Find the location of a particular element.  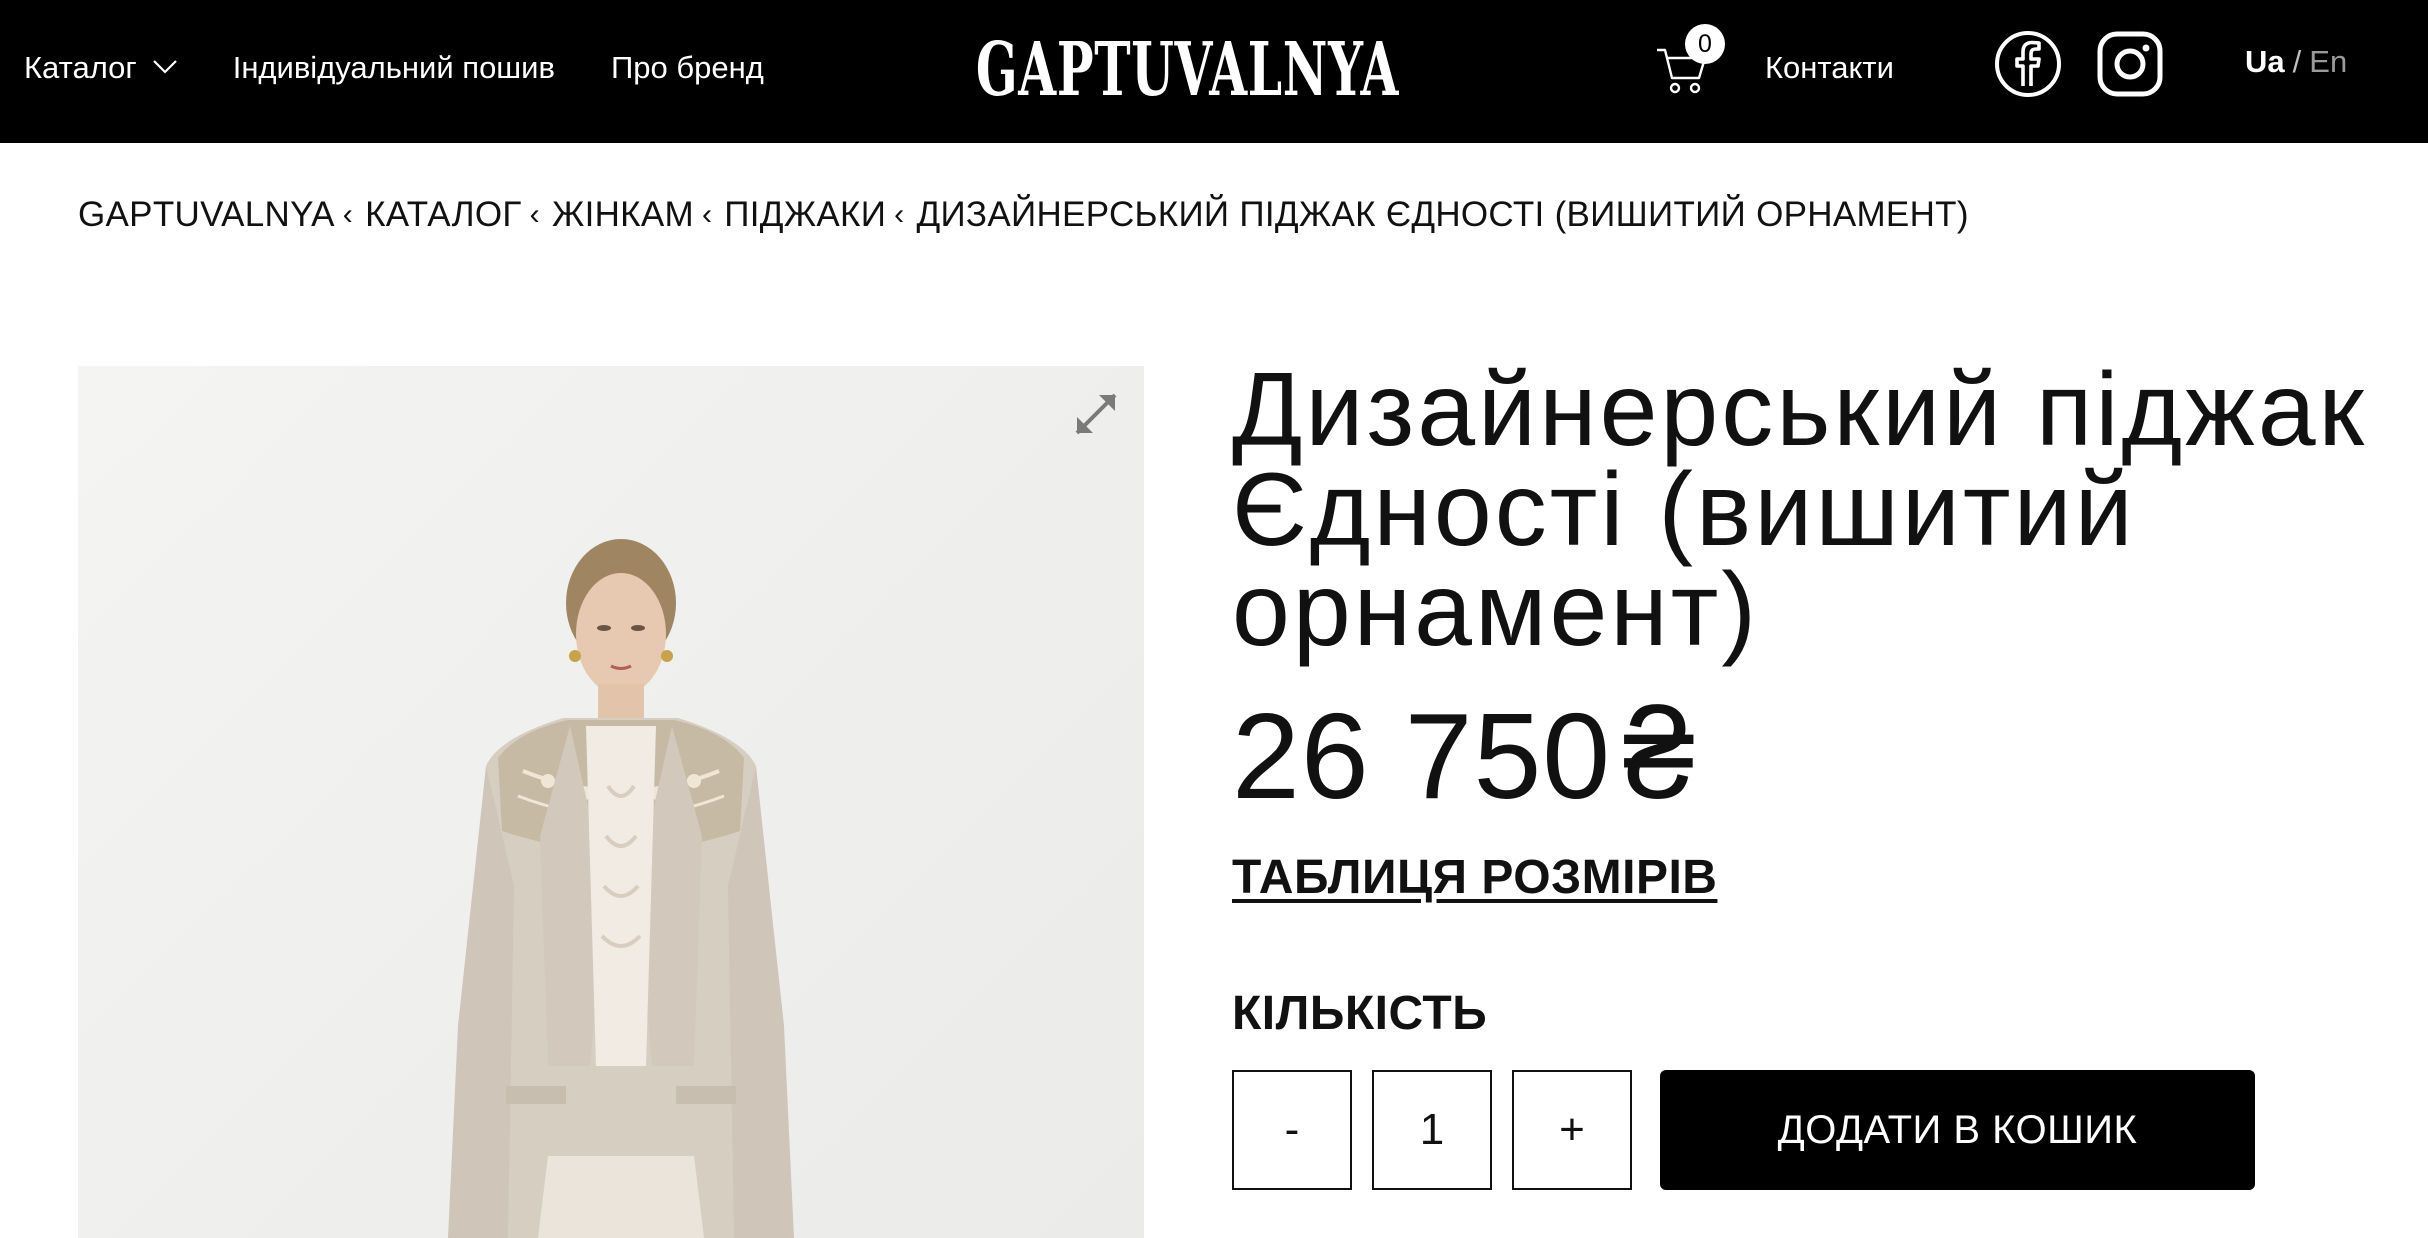

nav-contacts: Контакти is located at coordinates (1829, 67).